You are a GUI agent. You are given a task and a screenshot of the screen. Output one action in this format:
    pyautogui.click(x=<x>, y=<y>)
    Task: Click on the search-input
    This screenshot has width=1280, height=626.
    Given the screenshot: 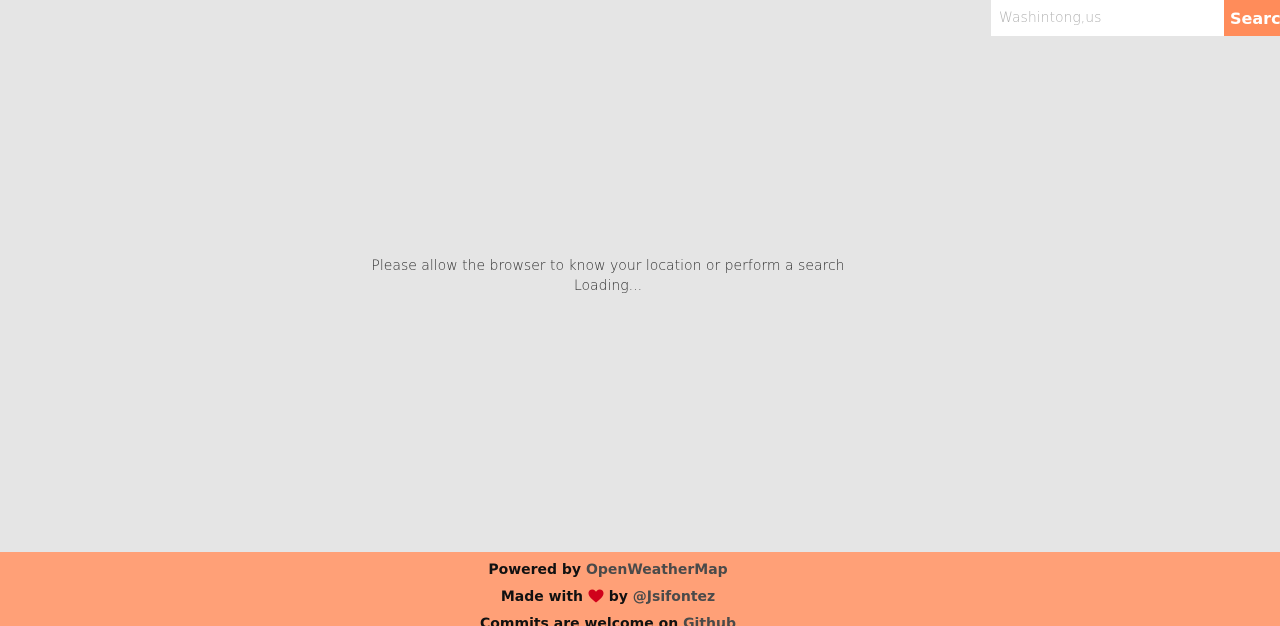 What is the action you would take?
    pyautogui.click(x=1107, y=18)
    